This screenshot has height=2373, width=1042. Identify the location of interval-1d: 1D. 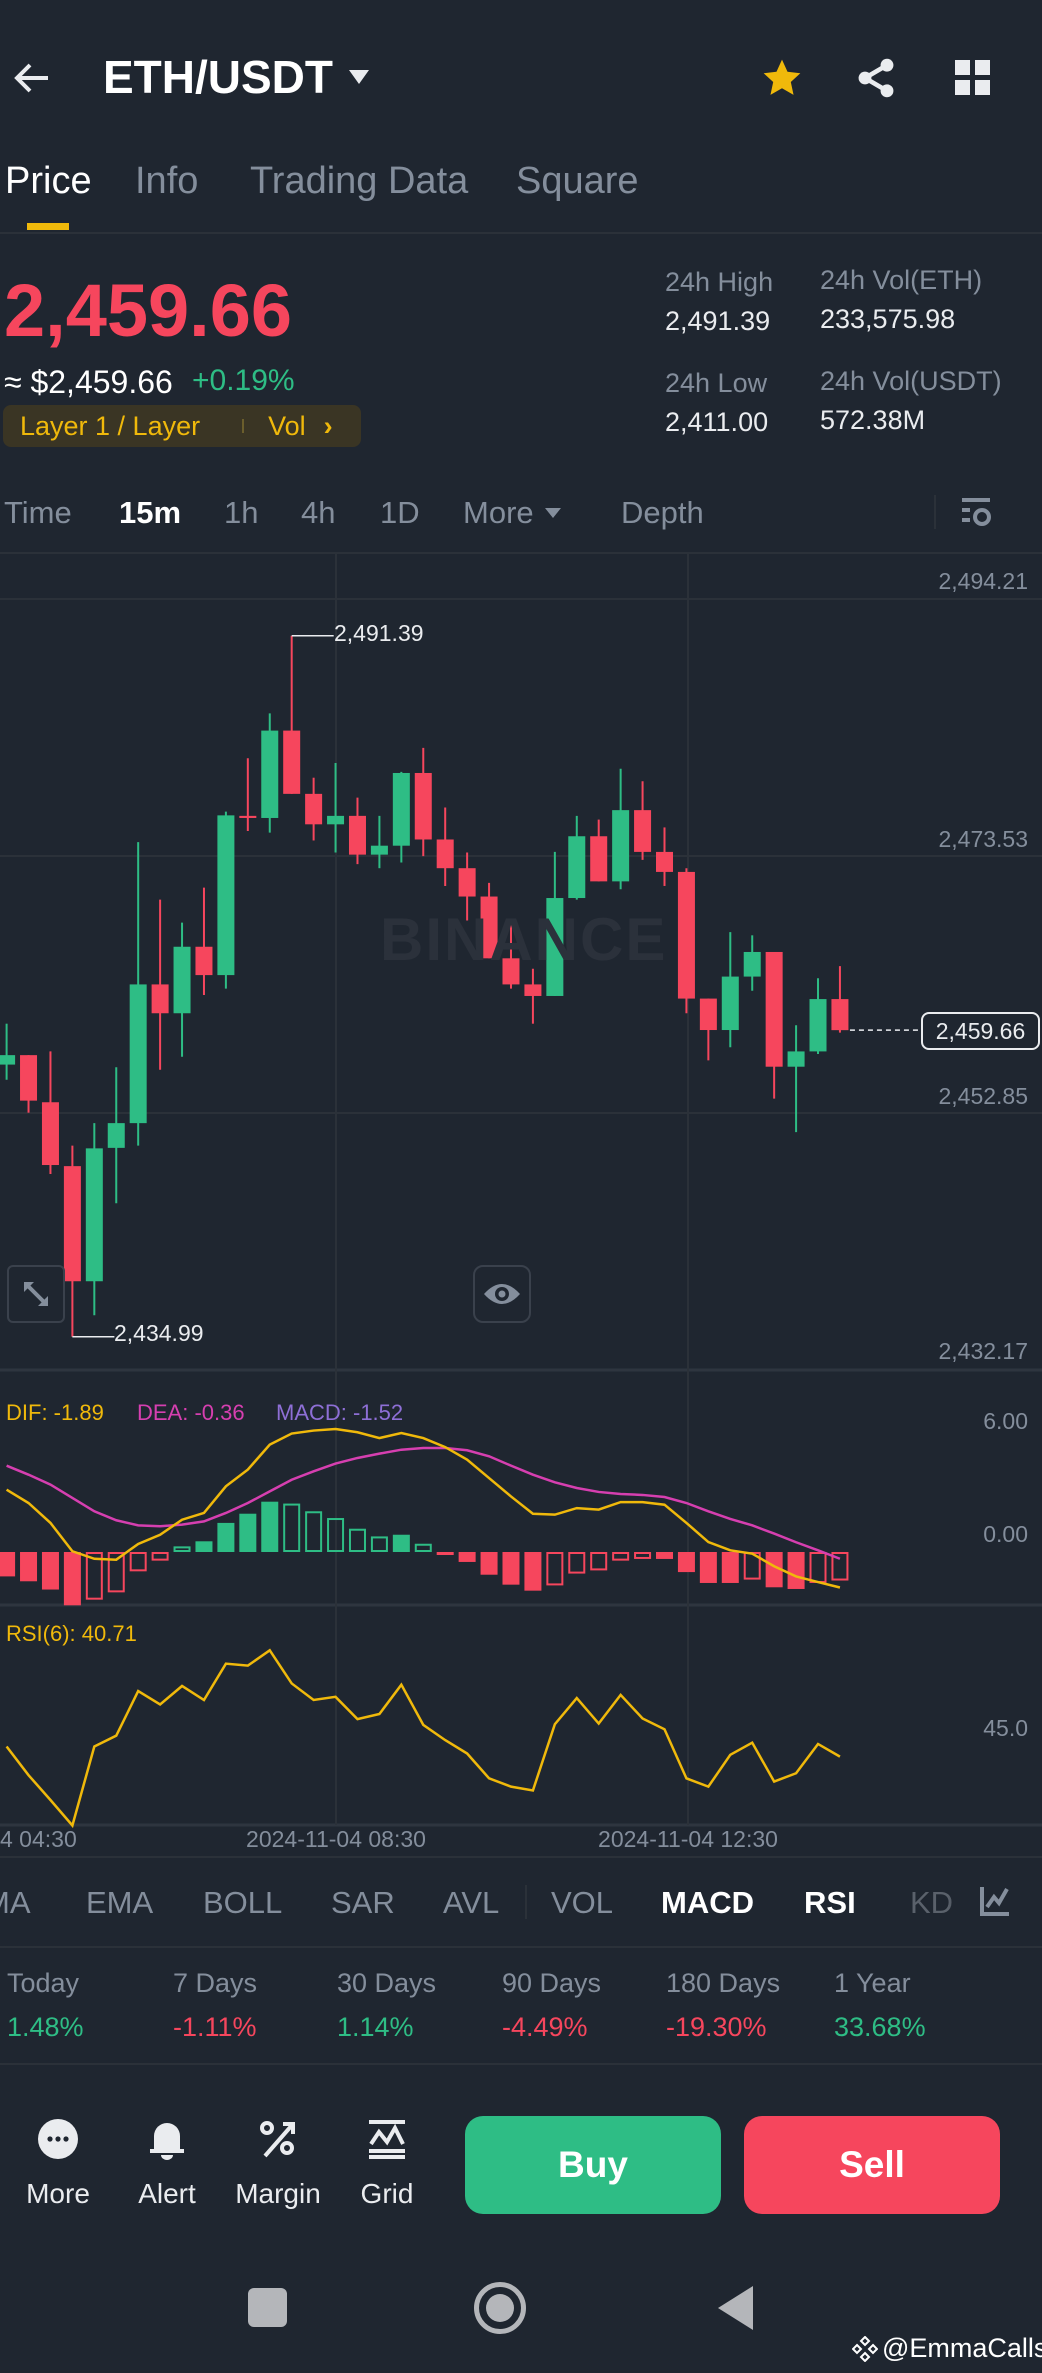
(400, 513).